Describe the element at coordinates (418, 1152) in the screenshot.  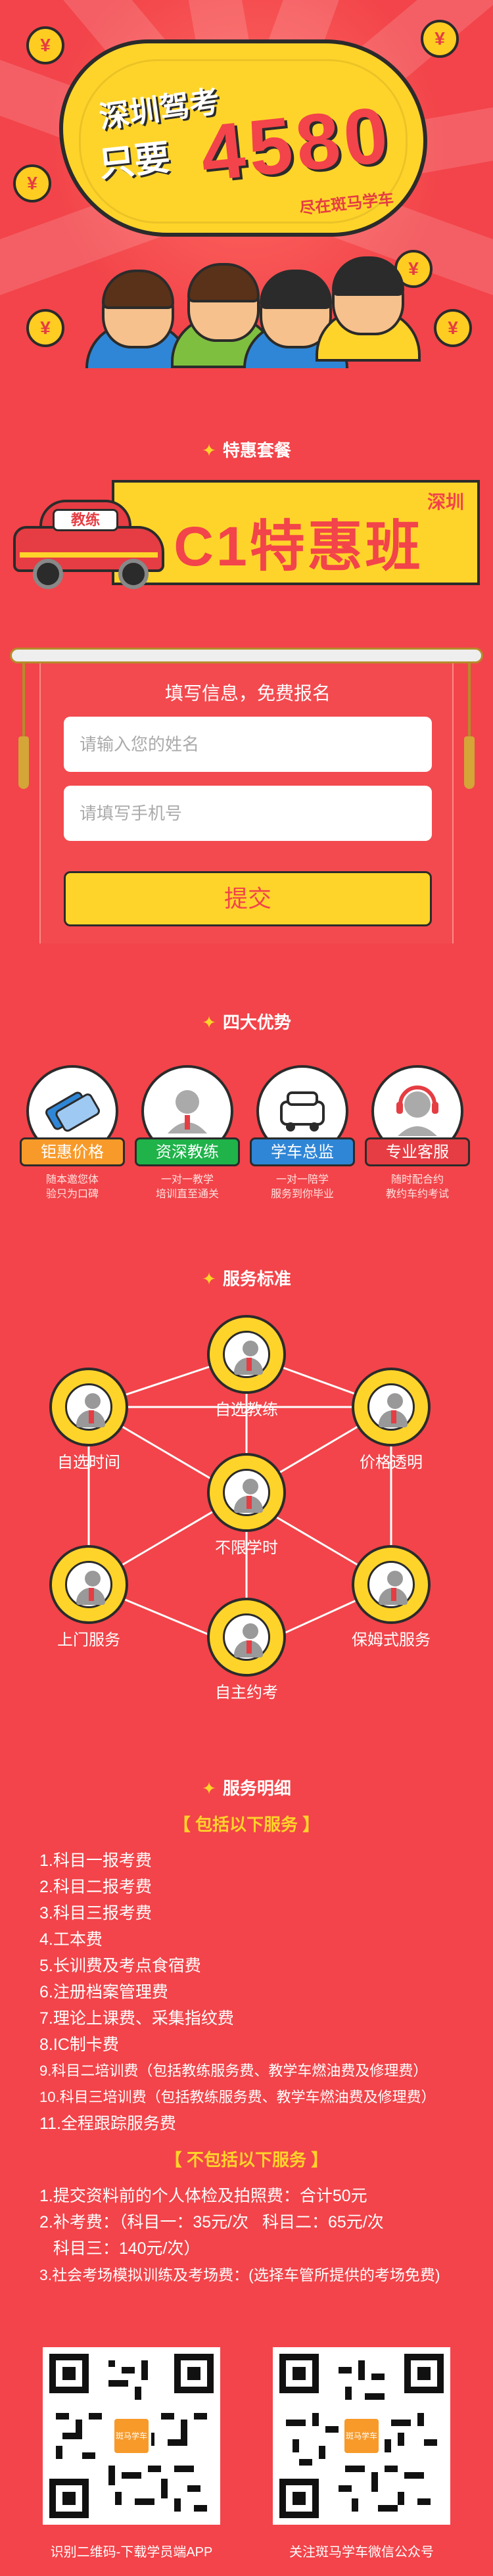
I see `advantage-label: 专业客服` at that location.